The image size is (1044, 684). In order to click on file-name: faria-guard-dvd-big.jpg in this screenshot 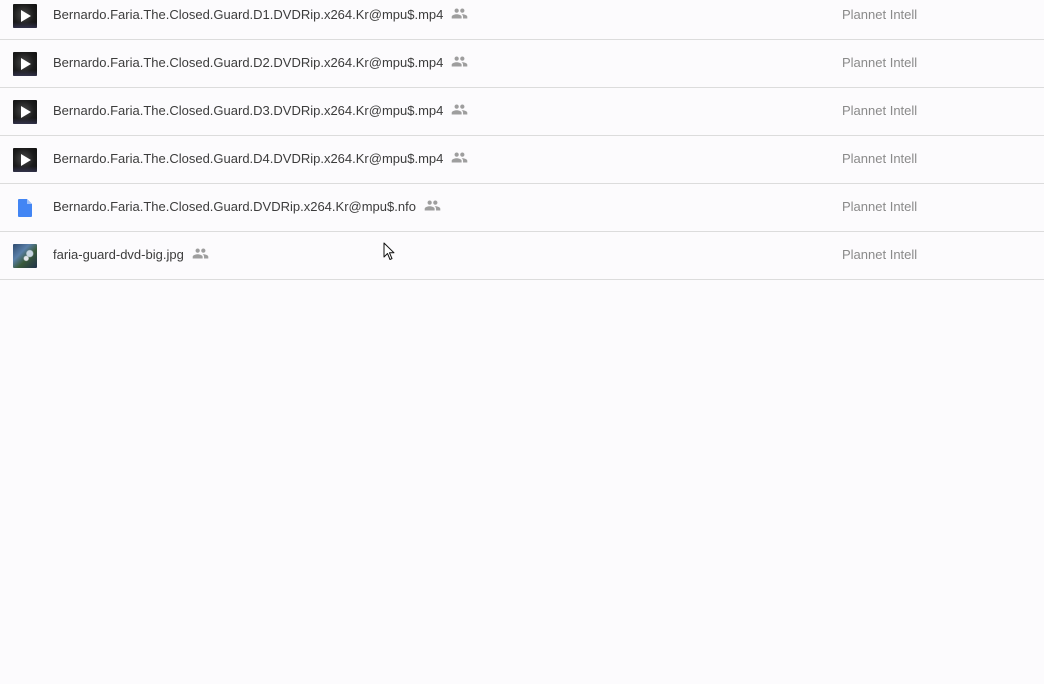, I will do `click(118, 254)`.